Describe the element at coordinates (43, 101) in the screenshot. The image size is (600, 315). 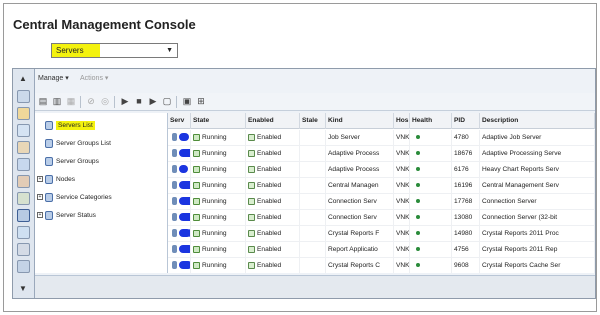
I see `new-server-icon: ▤` at that location.